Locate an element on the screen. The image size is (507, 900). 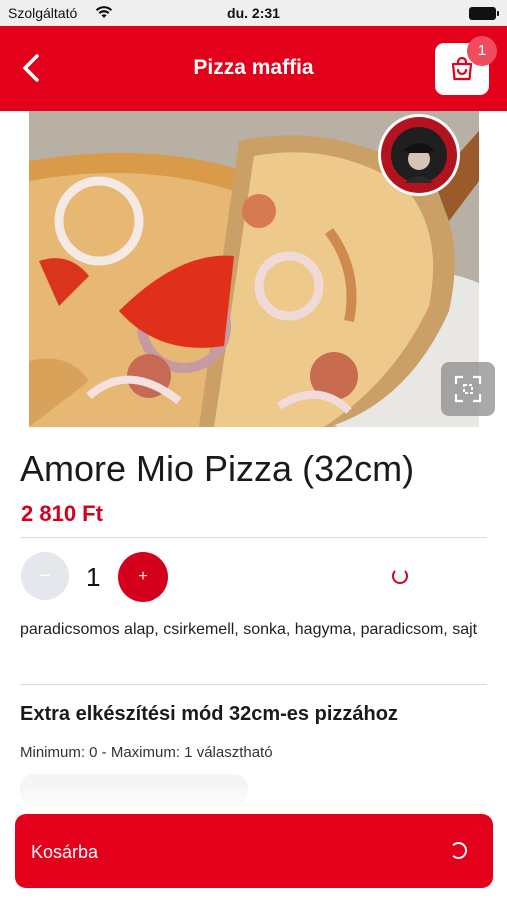
extras-section-title: Extra elkészítési mód 32cm-es pizzához is located at coordinates (209, 714).